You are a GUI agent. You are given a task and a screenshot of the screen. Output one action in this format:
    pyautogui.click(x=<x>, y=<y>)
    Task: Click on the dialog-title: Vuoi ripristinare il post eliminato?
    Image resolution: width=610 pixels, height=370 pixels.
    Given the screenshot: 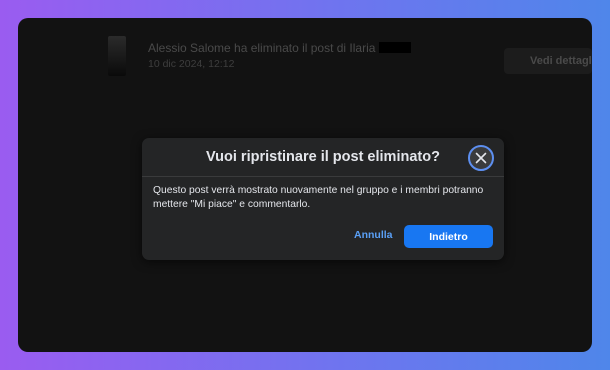 What is the action you would take?
    pyautogui.click(x=323, y=157)
    